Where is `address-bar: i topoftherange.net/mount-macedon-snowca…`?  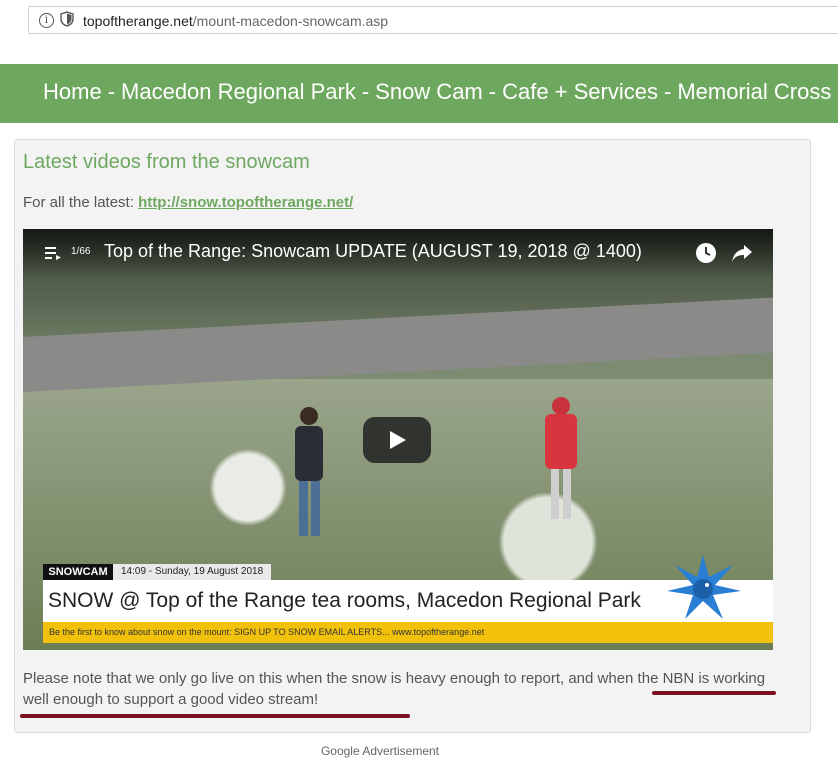
address-bar: i topoftherange.net/mount-macedon-snowca… is located at coordinates (433, 20).